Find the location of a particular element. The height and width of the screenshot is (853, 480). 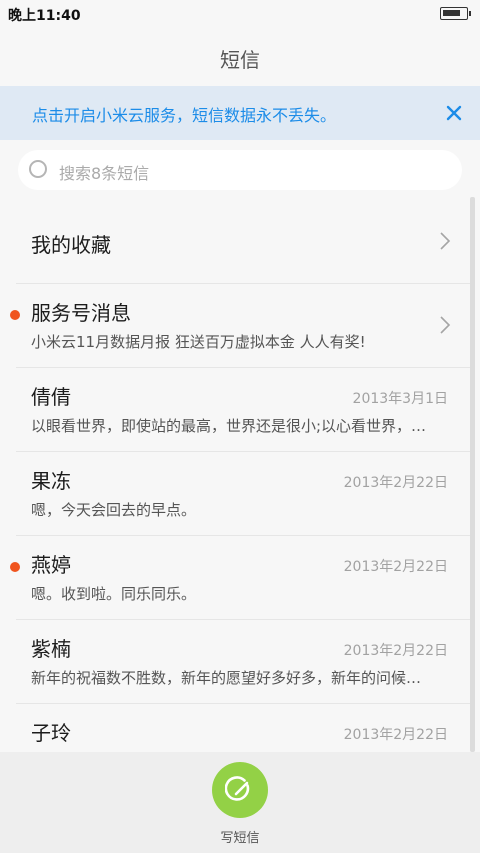

contact-name: 倩倩 is located at coordinates (51, 397).